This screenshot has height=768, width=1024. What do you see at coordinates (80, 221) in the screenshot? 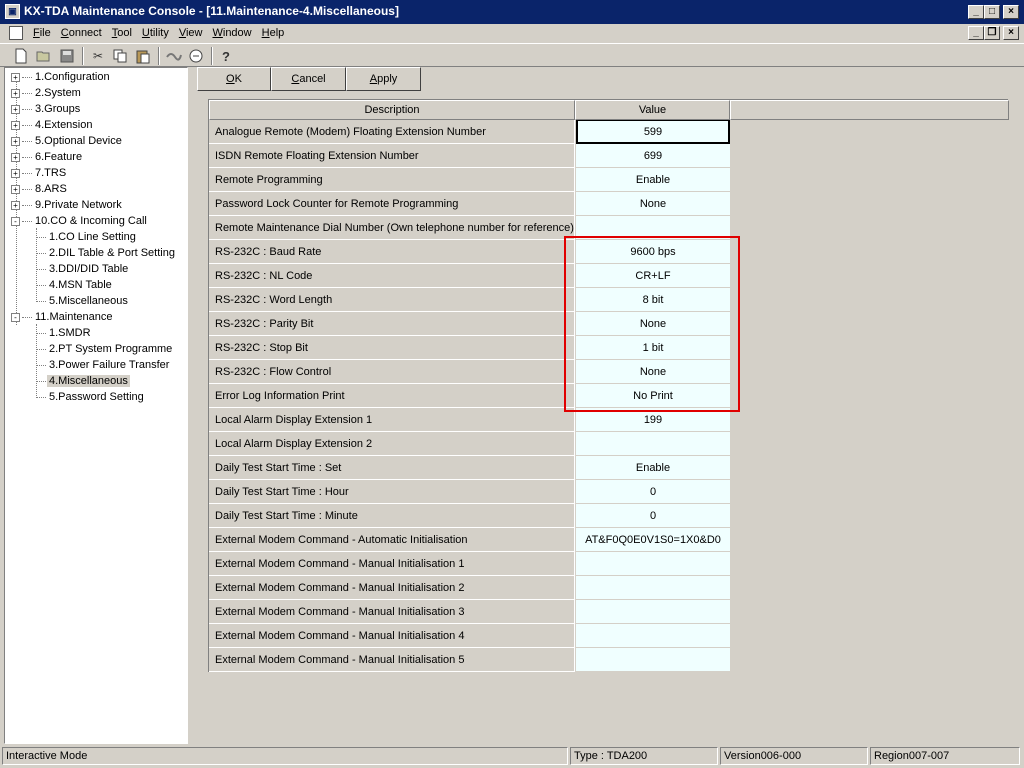
I see `tree-item-co-incoming-call: - 10.CO & Incoming Call` at bounding box center [80, 221].